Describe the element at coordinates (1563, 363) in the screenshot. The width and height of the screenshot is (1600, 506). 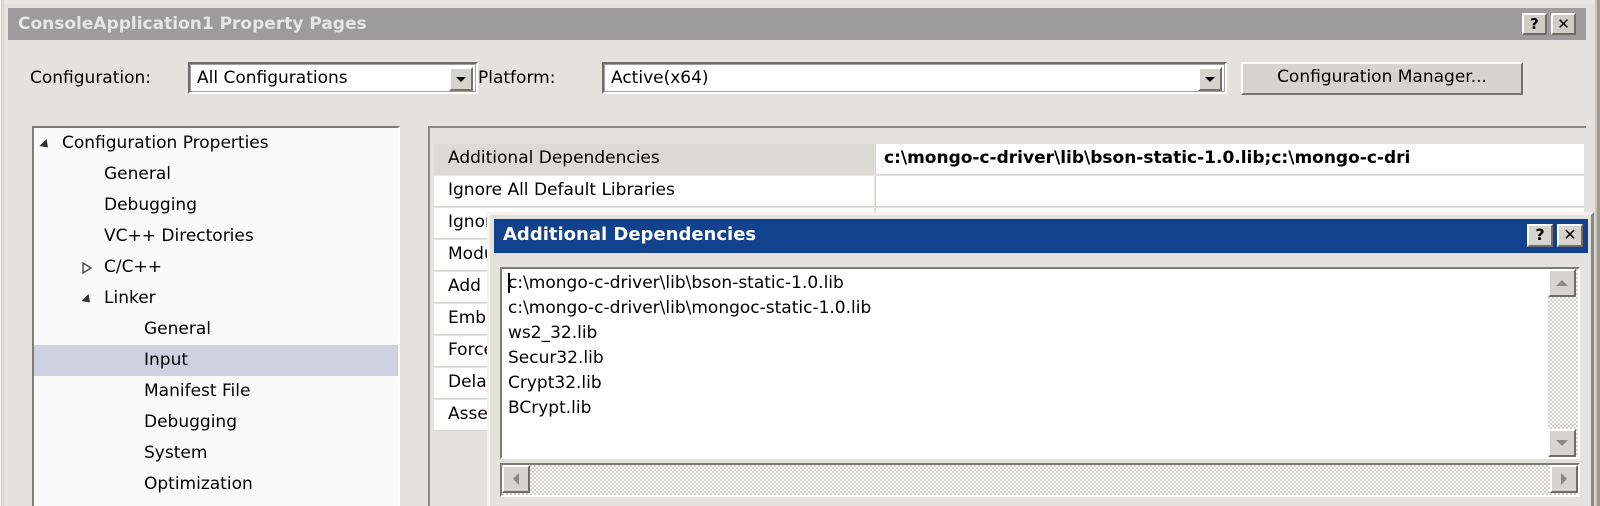
I see `vertical-scrollbar` at that location.